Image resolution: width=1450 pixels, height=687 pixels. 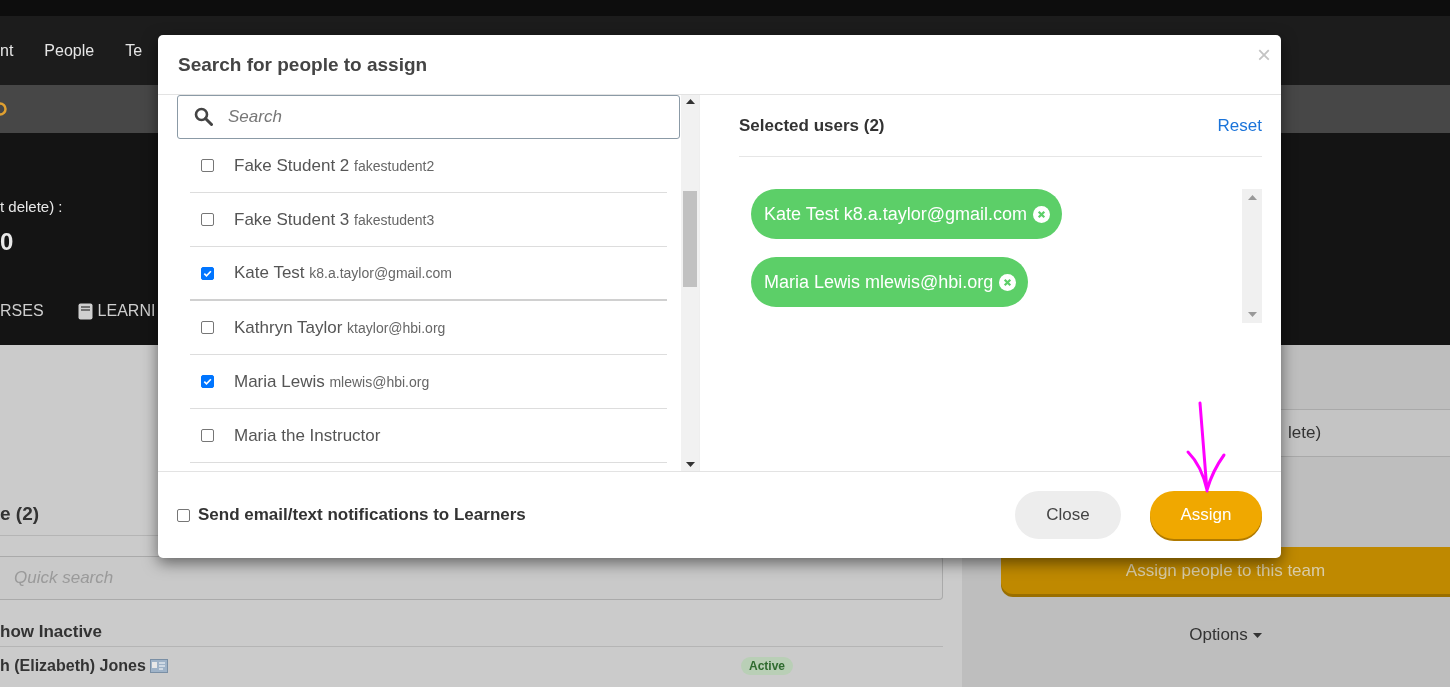 I want to click on scrollbar, so click(x=690, y=283).